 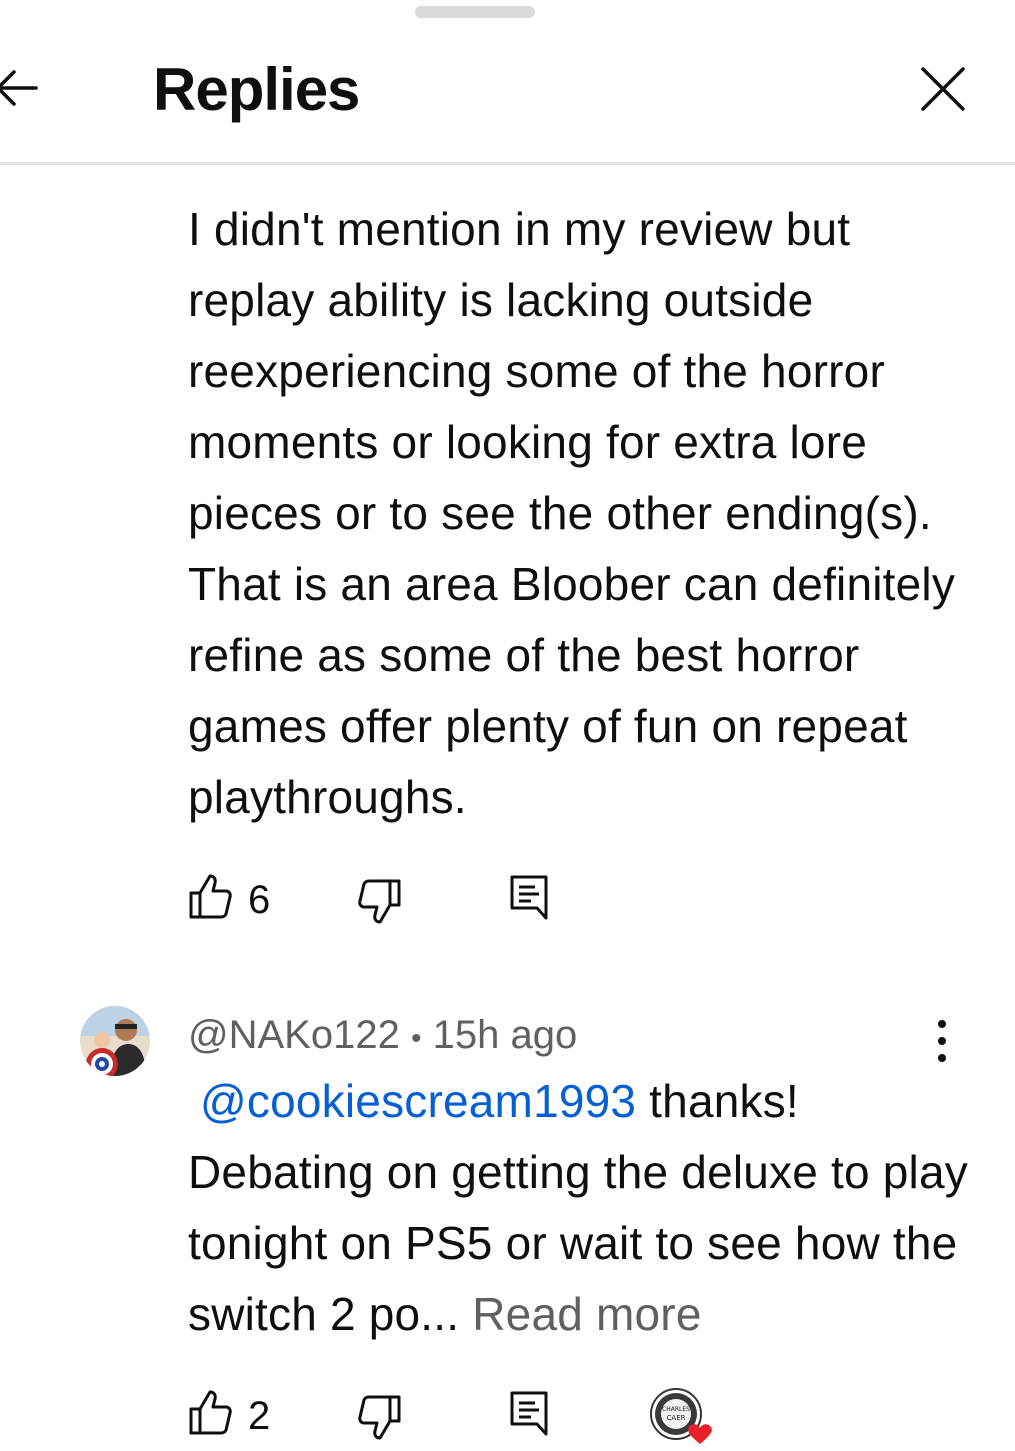 I want to click on comment-meta: @NAKo122 • 15h ago, so click(x=382, y=1037).